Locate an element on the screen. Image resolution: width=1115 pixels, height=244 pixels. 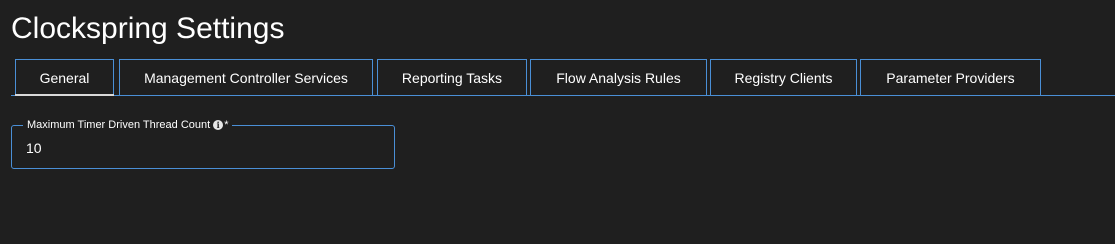
thread-count-label-group: Maximum Timer Driven Thread Count i * is located at coordinates (128, 125).